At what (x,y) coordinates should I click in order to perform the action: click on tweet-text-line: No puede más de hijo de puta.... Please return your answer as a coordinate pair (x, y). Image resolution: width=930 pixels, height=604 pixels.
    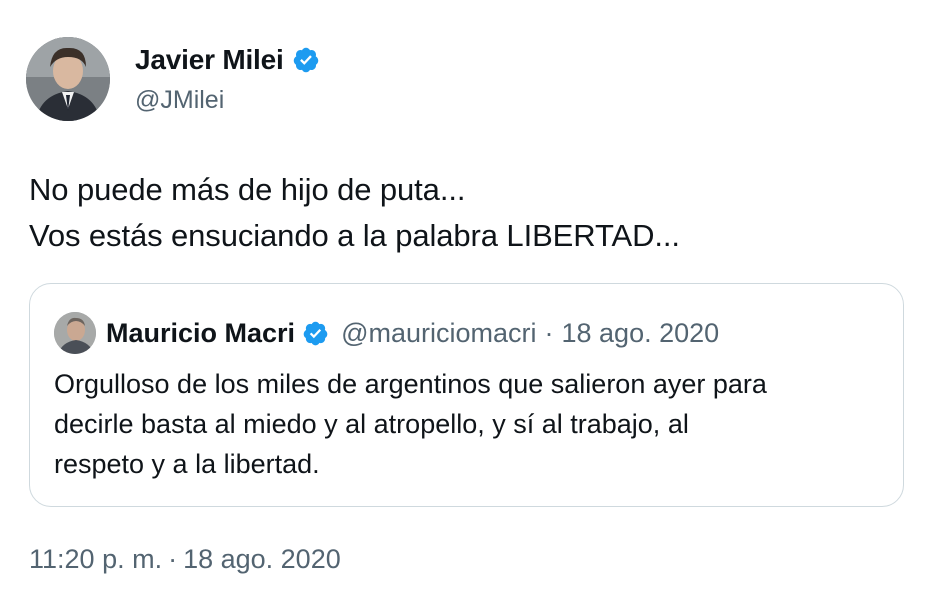
    Looking at the image, I should click on (247, 189).